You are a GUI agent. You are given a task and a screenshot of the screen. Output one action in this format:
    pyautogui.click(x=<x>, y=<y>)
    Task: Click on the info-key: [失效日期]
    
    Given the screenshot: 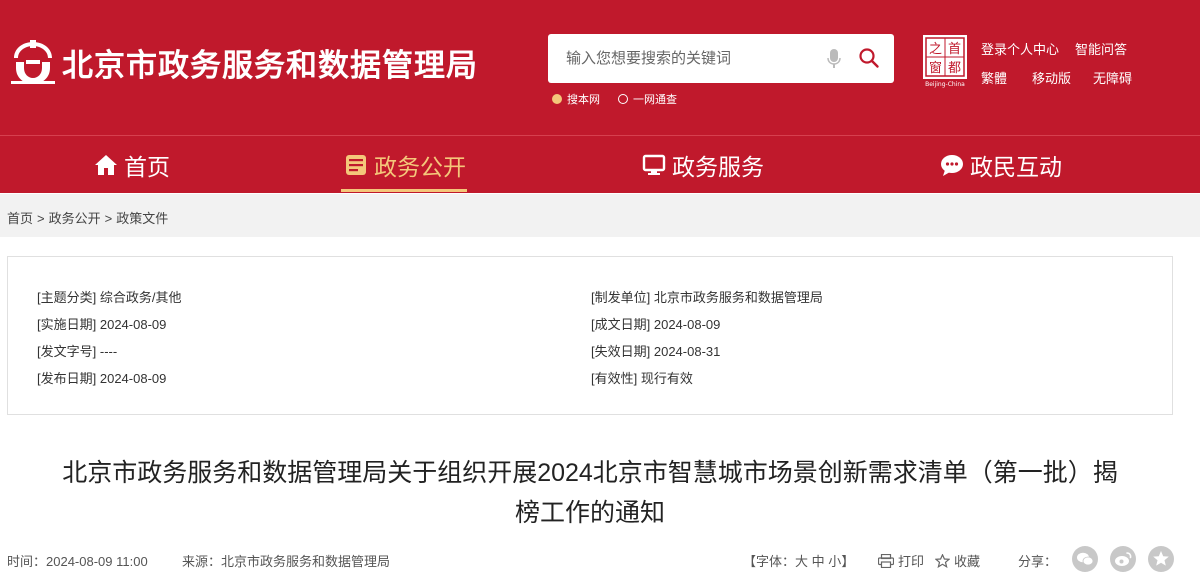 What is the action you would take?
    pyautogui.click(x=621, y=351)
    